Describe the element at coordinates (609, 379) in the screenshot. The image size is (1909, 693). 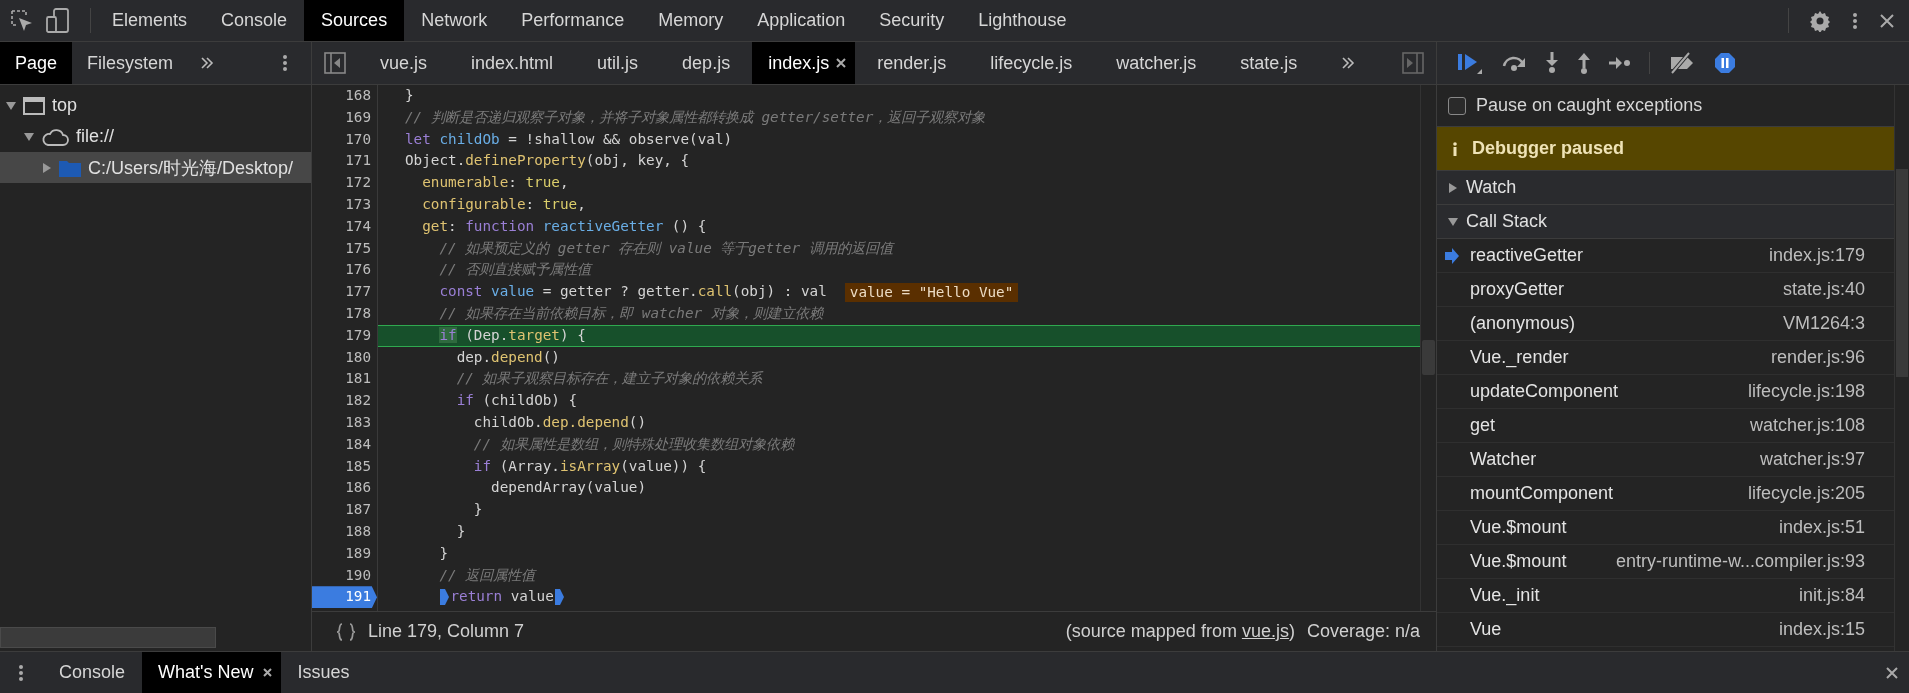
I see `code-line: // 如果子观察目标存在，建立子对象的依赖关系` at that location.